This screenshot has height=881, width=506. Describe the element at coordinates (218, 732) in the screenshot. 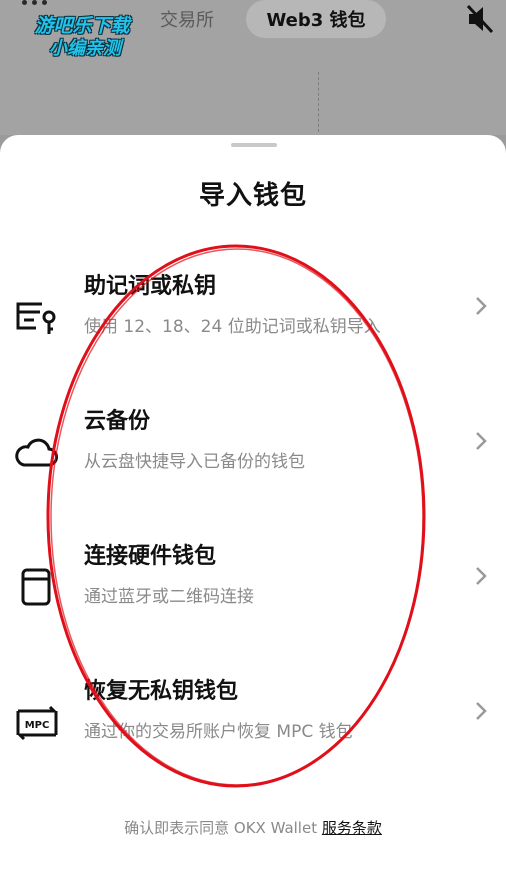

I see `option-desc: 通过你的交易所账户恢复 MPC 钱包` at that location.